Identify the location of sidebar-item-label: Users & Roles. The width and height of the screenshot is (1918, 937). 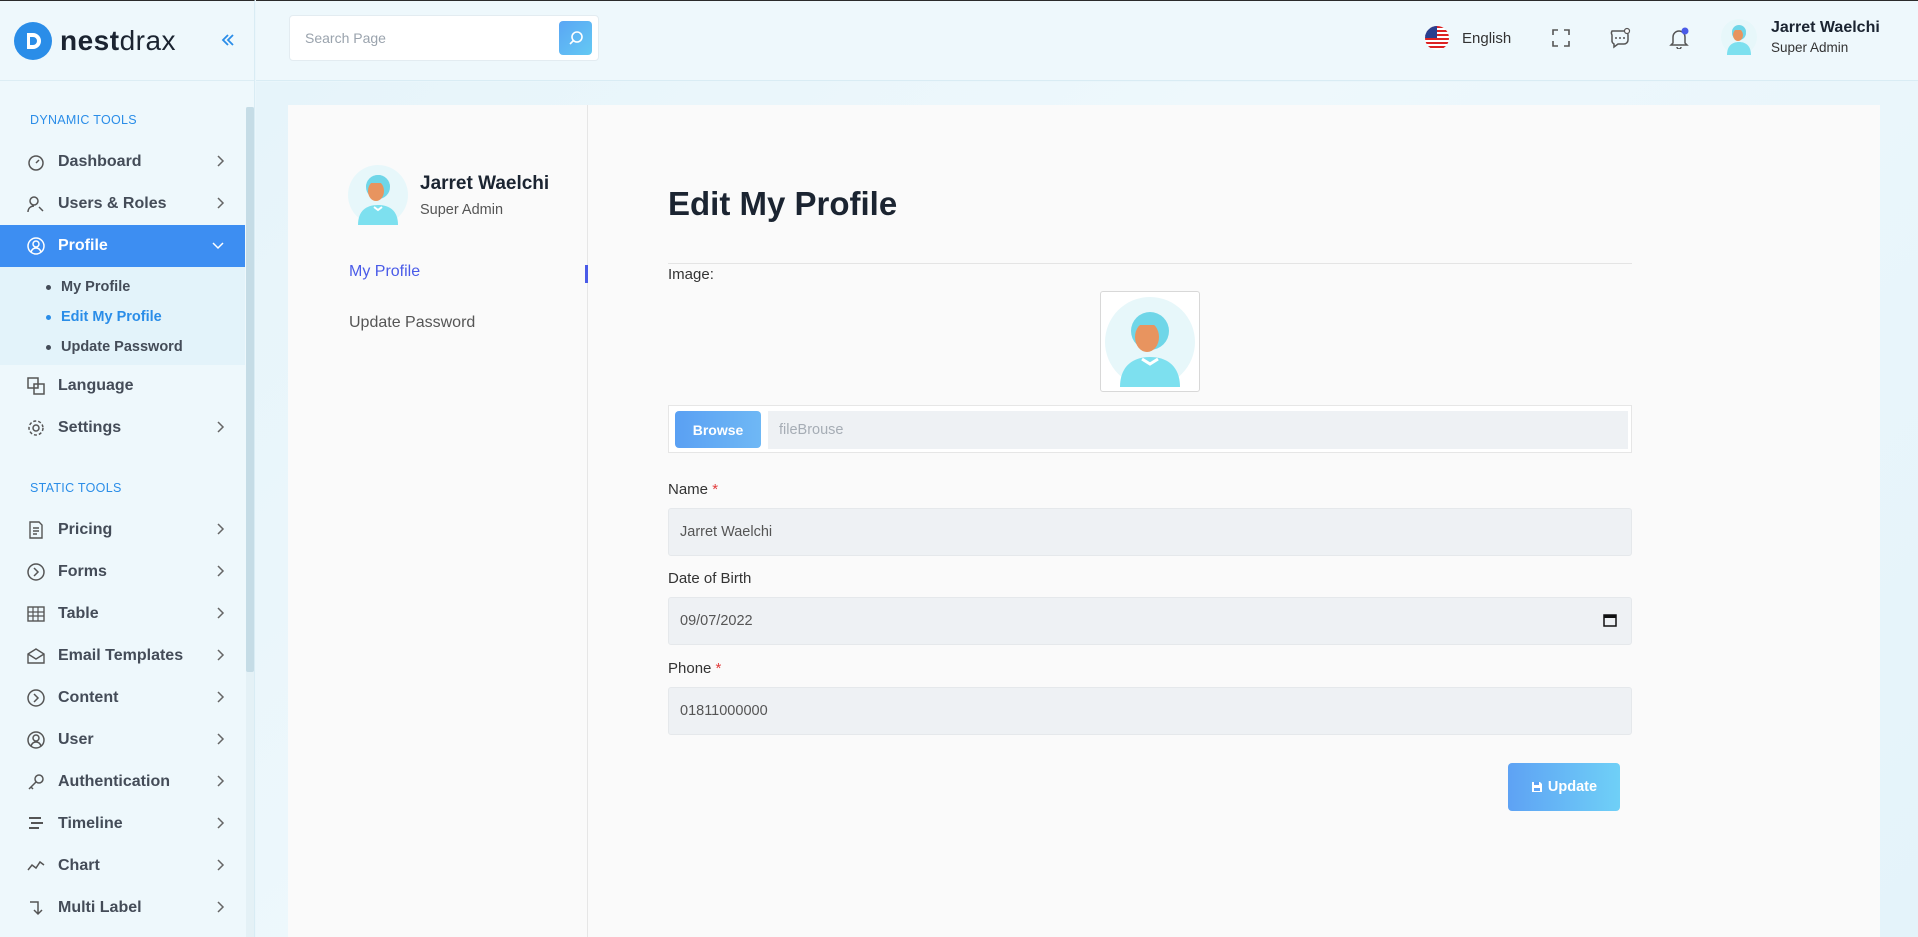
(112, 203).